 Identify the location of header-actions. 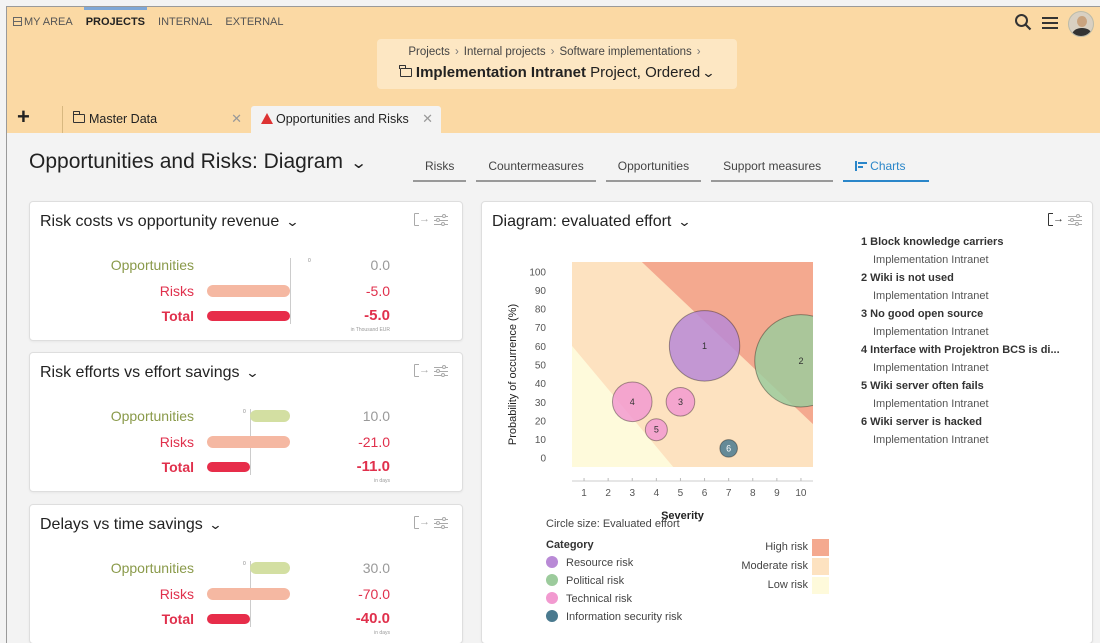
(1054, 24).